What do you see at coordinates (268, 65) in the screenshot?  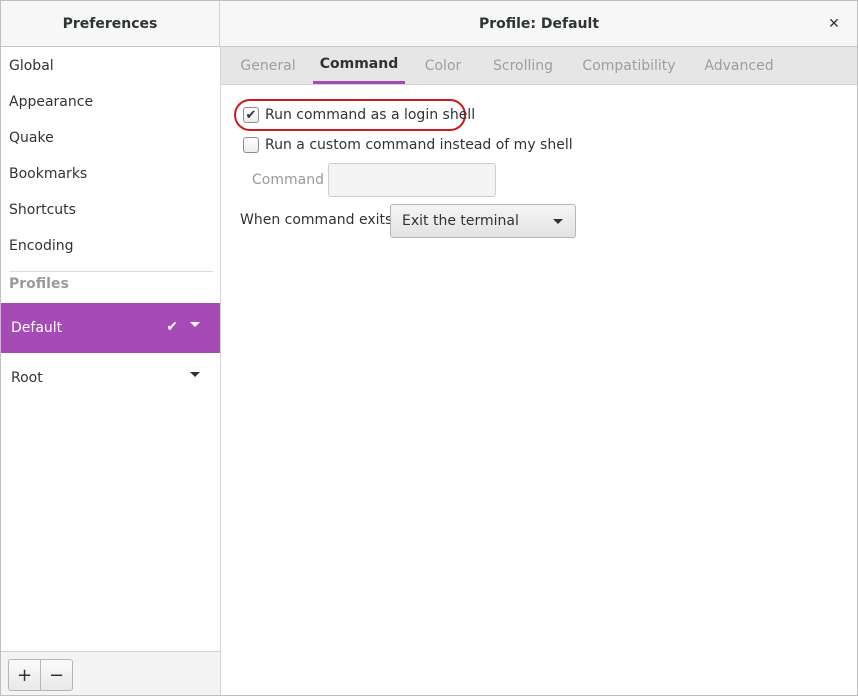 I see `tab-general: General` at bounding box center [268, 65].